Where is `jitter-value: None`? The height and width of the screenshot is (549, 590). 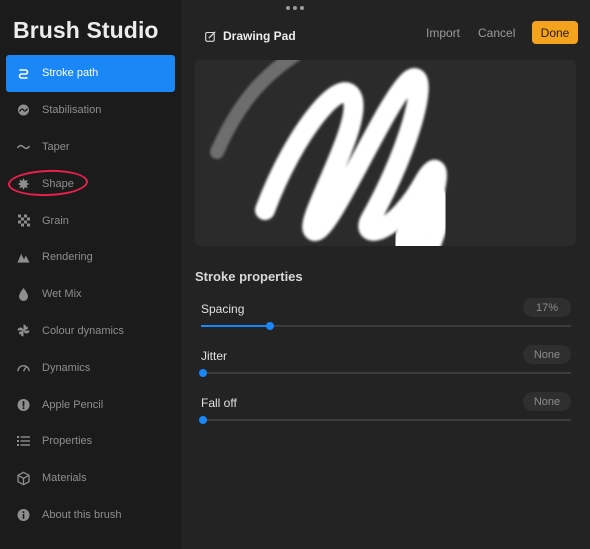
jitter-value: None is located at coordinates (547, 354).